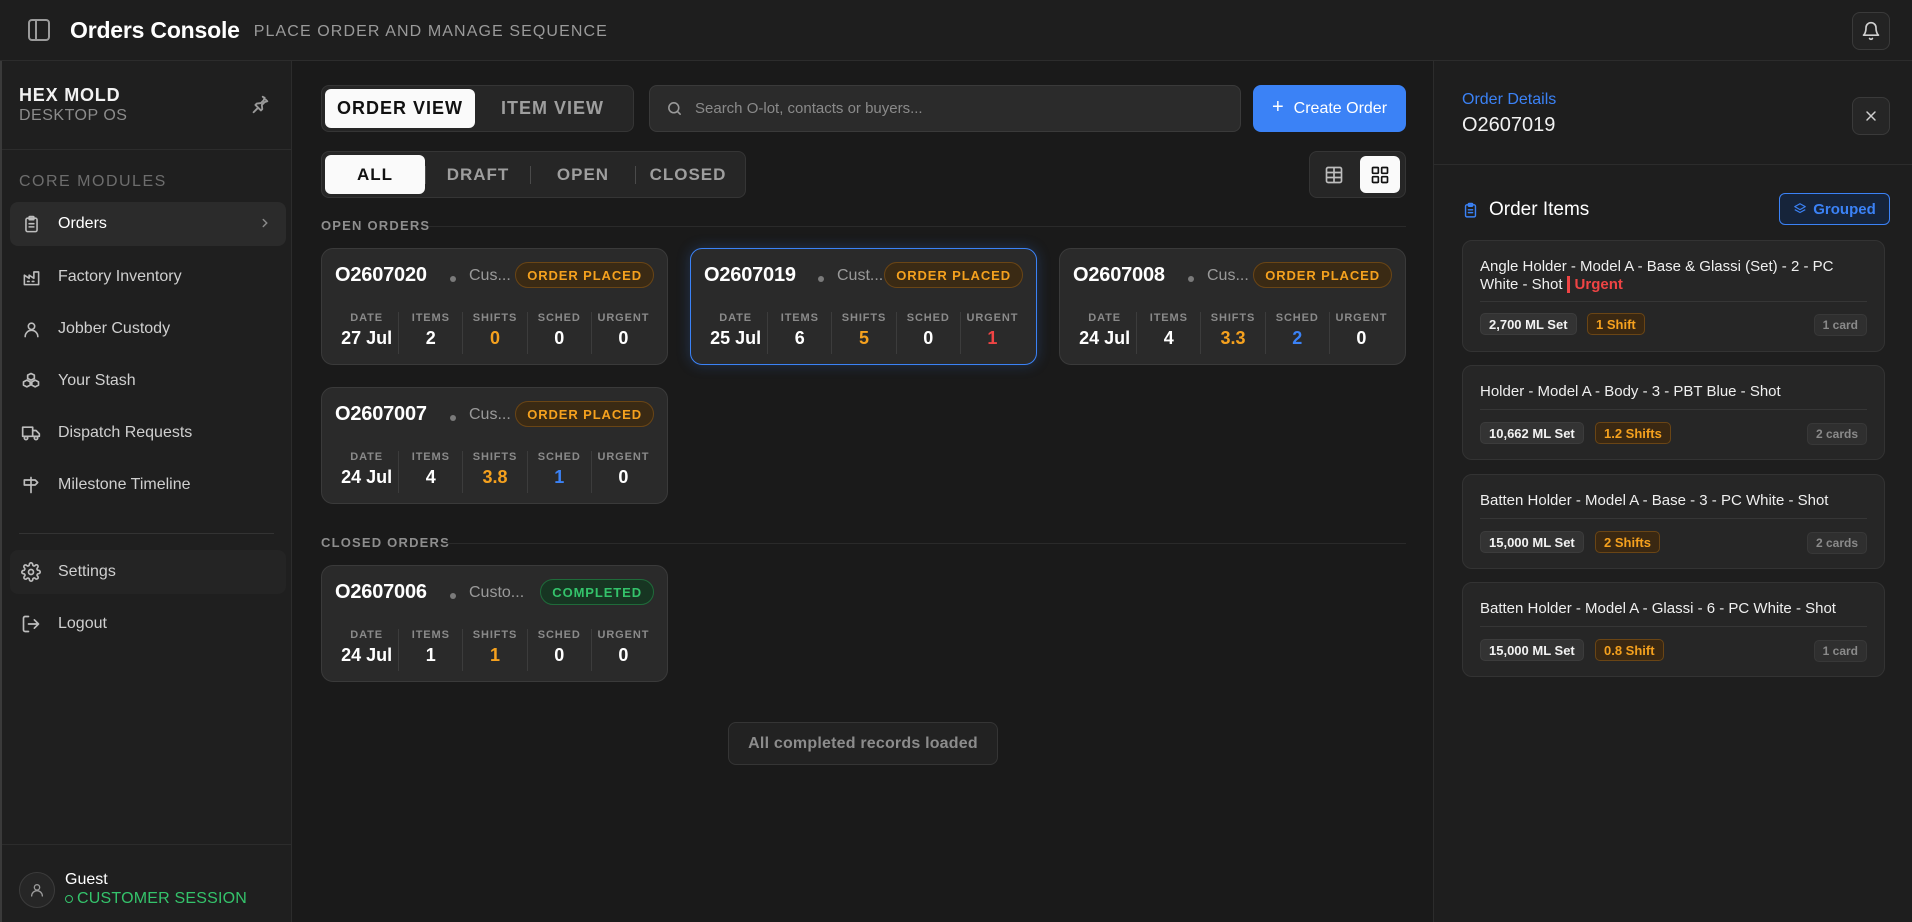 The width and height of the screenshot is (1912, 922). I want to click on notifications-button, so click(1871, 31).